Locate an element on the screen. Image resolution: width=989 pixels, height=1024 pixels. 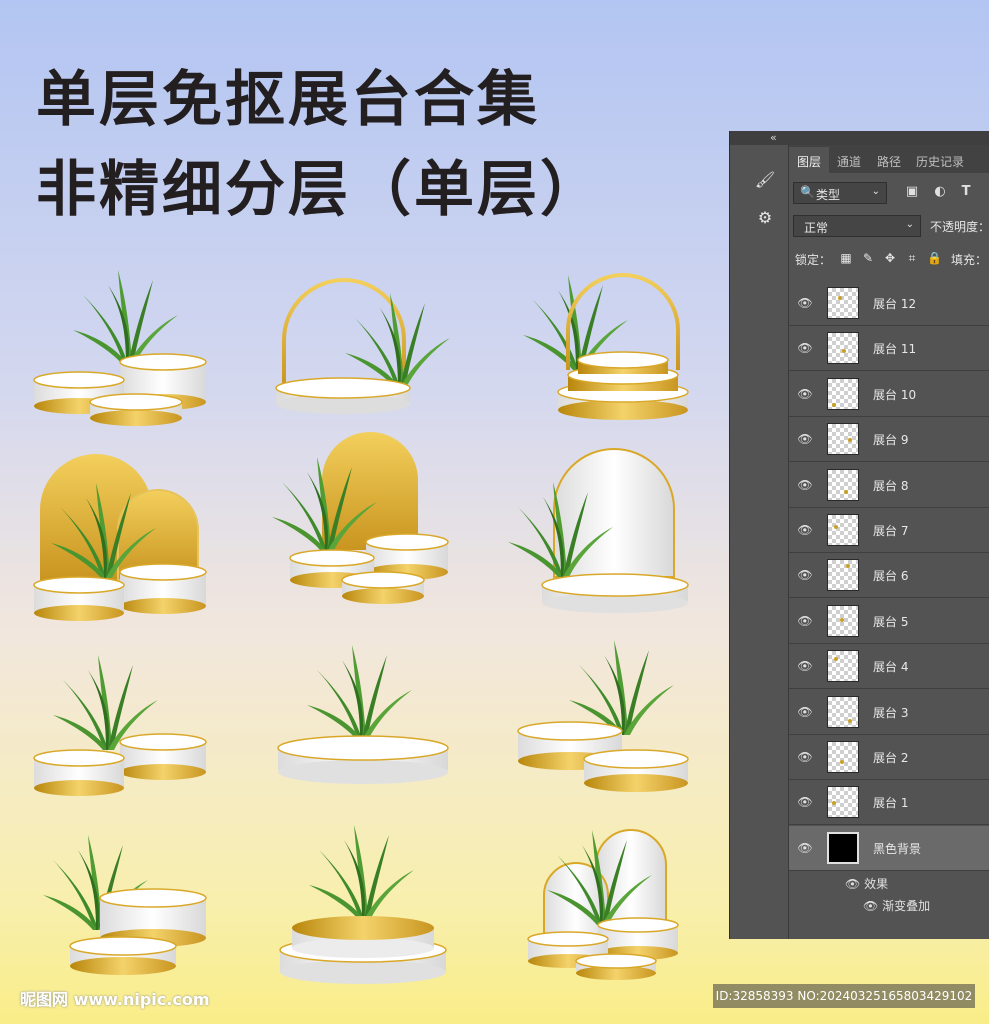
adjustments-icon: ⚙ is located at coordinates (765, 218).